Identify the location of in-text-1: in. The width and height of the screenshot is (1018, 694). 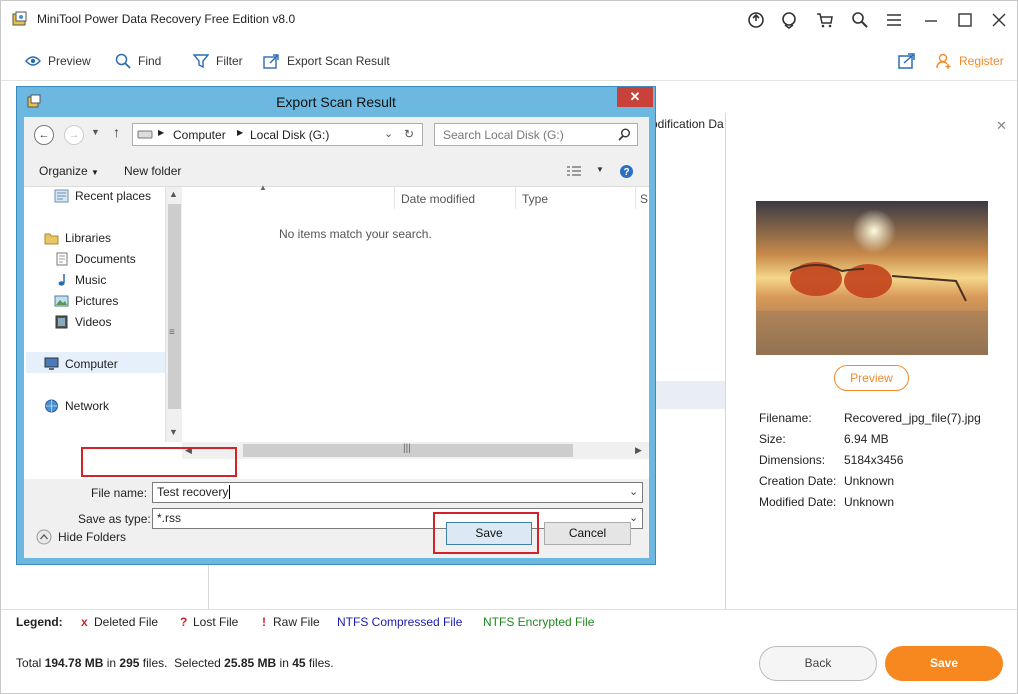
(111, 663).